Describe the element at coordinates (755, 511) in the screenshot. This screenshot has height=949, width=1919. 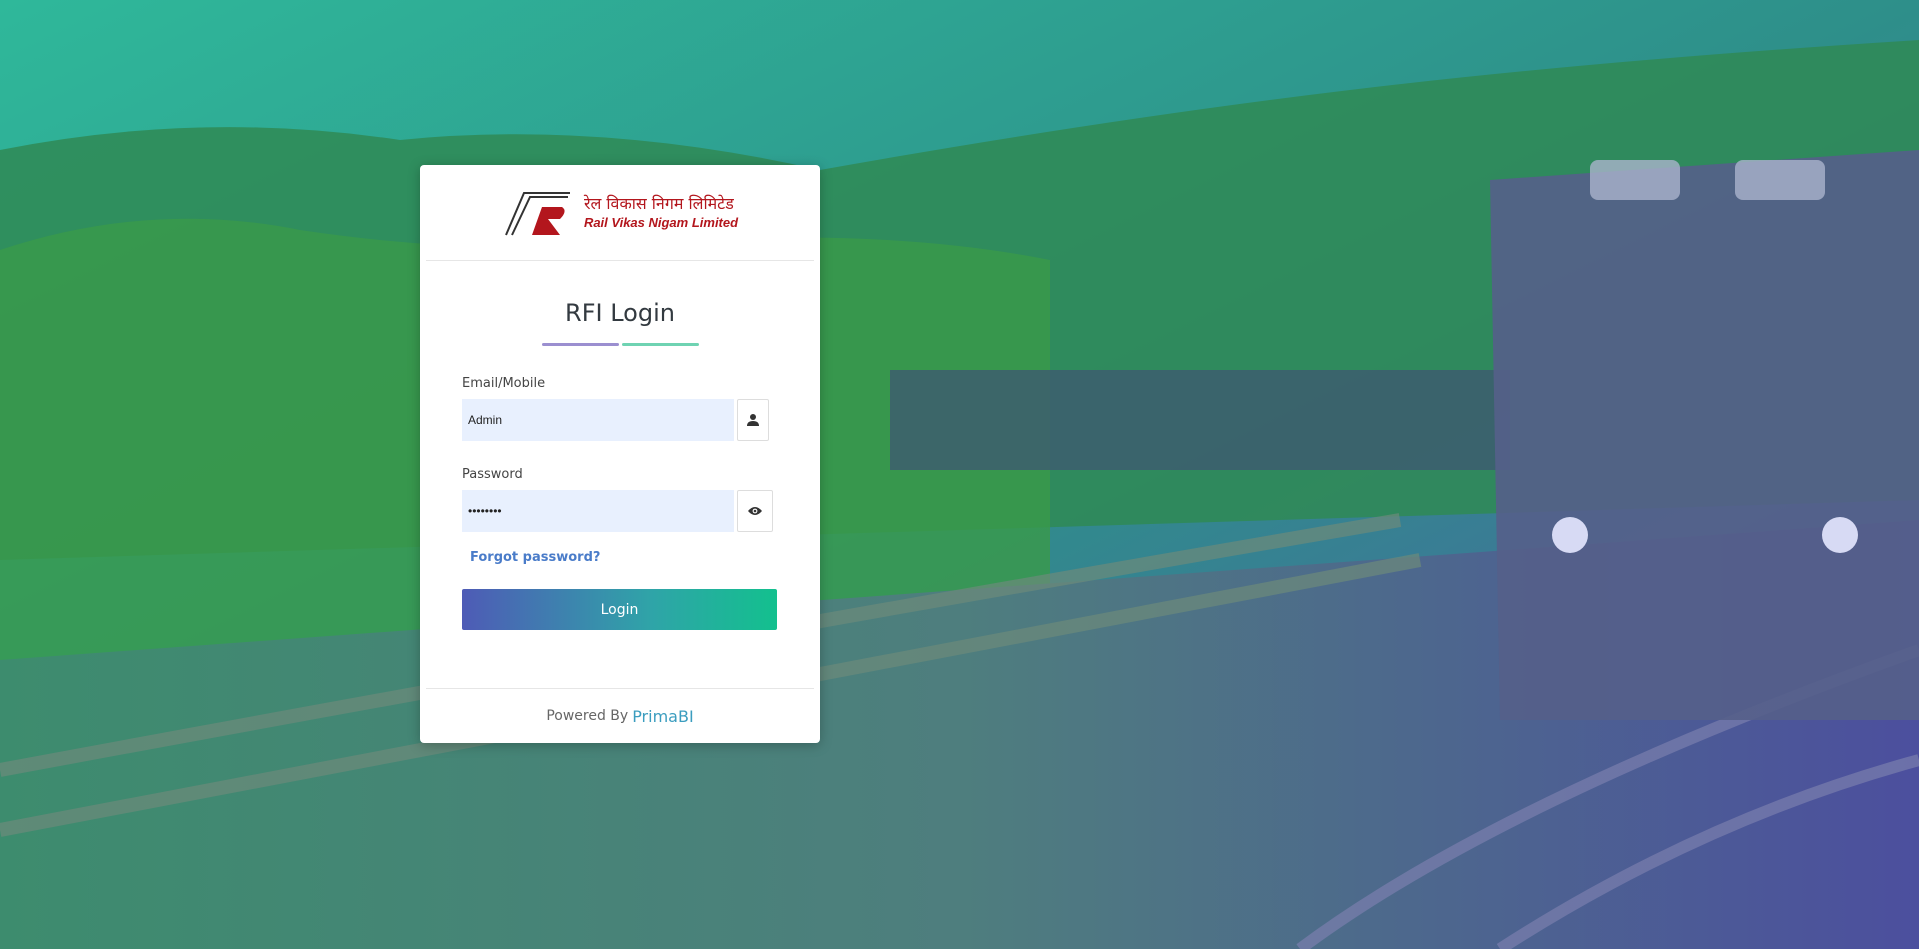
I see `eye-icon` at that location.